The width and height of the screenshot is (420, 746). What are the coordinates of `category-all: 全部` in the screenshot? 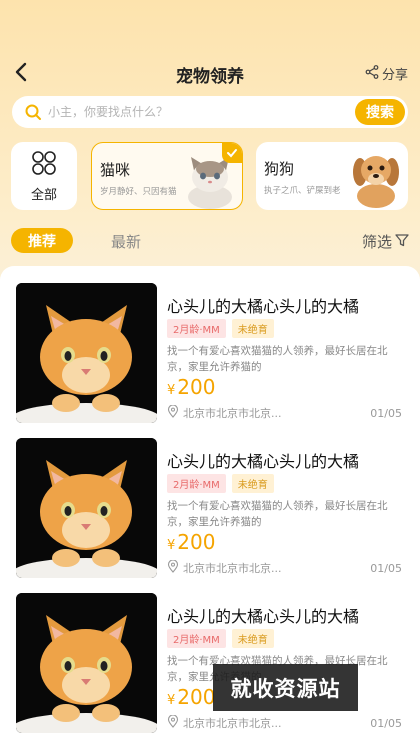 It's located at (44, 176).